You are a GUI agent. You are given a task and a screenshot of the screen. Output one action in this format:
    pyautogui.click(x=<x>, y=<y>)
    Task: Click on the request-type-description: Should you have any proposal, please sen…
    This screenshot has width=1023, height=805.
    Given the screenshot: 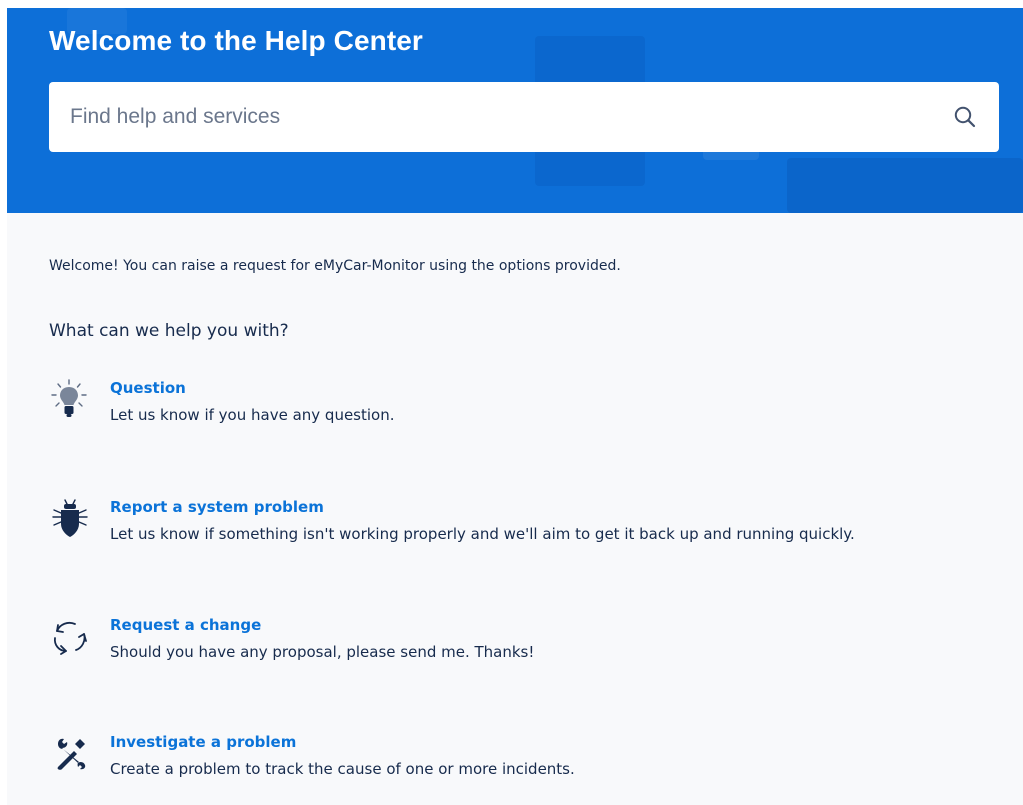 What is the action you would take?
    pyautogui.click(x=322, y=652)
    